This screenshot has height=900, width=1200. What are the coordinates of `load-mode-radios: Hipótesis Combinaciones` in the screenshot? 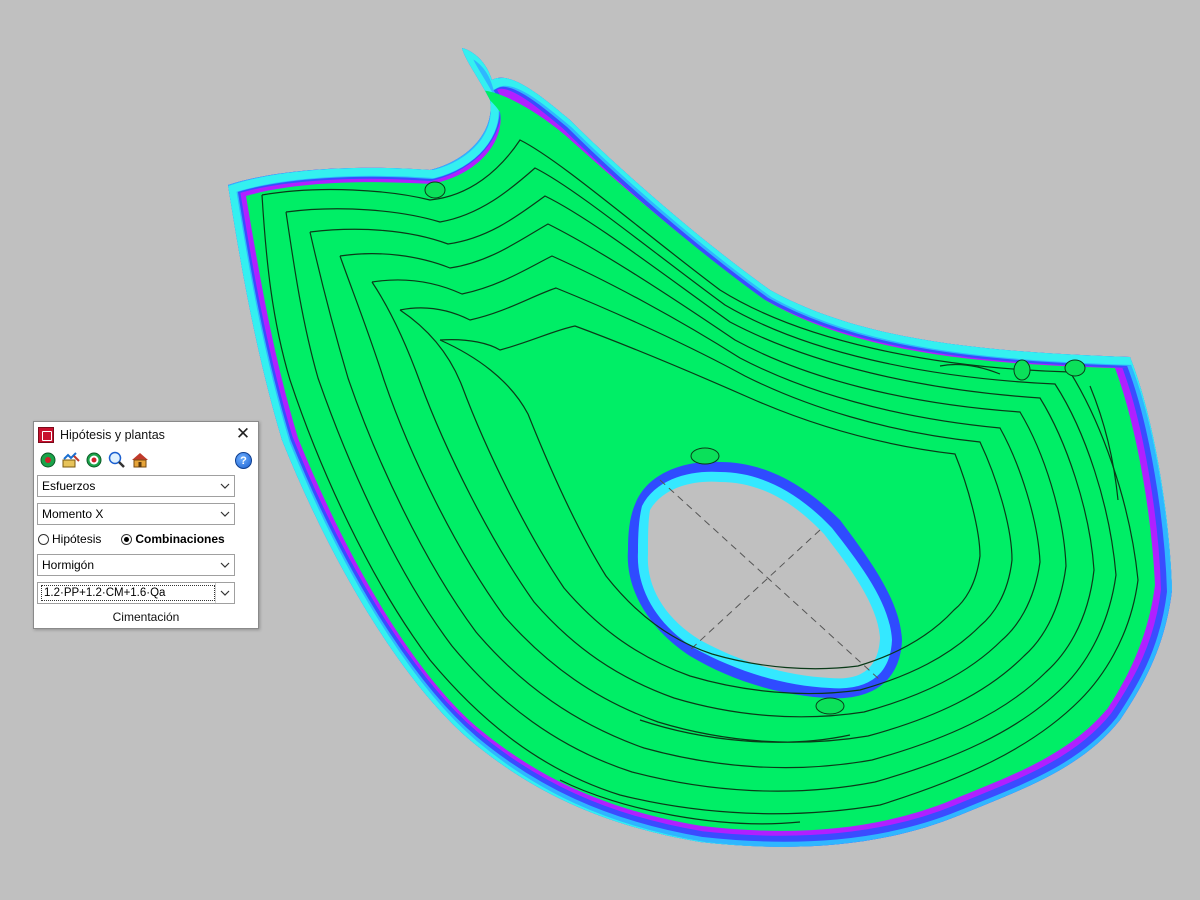 It's located at (146, 539).